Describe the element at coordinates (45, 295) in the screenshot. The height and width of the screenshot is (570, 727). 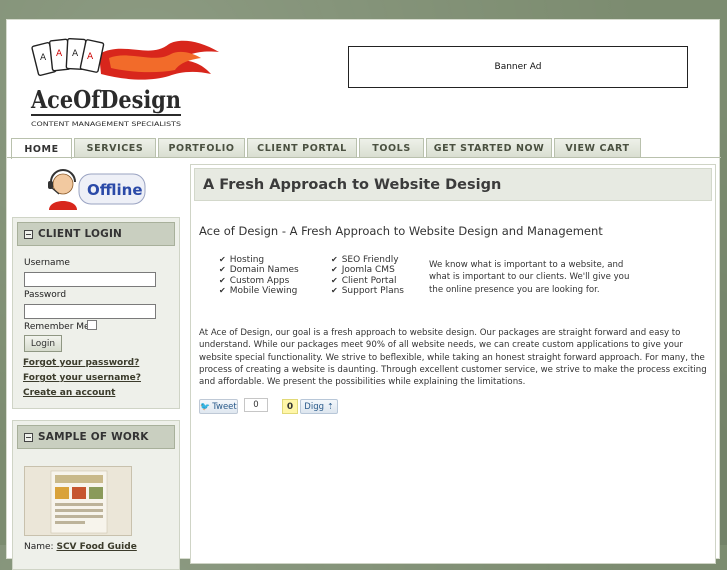
I see `password-label: Password` at that location.